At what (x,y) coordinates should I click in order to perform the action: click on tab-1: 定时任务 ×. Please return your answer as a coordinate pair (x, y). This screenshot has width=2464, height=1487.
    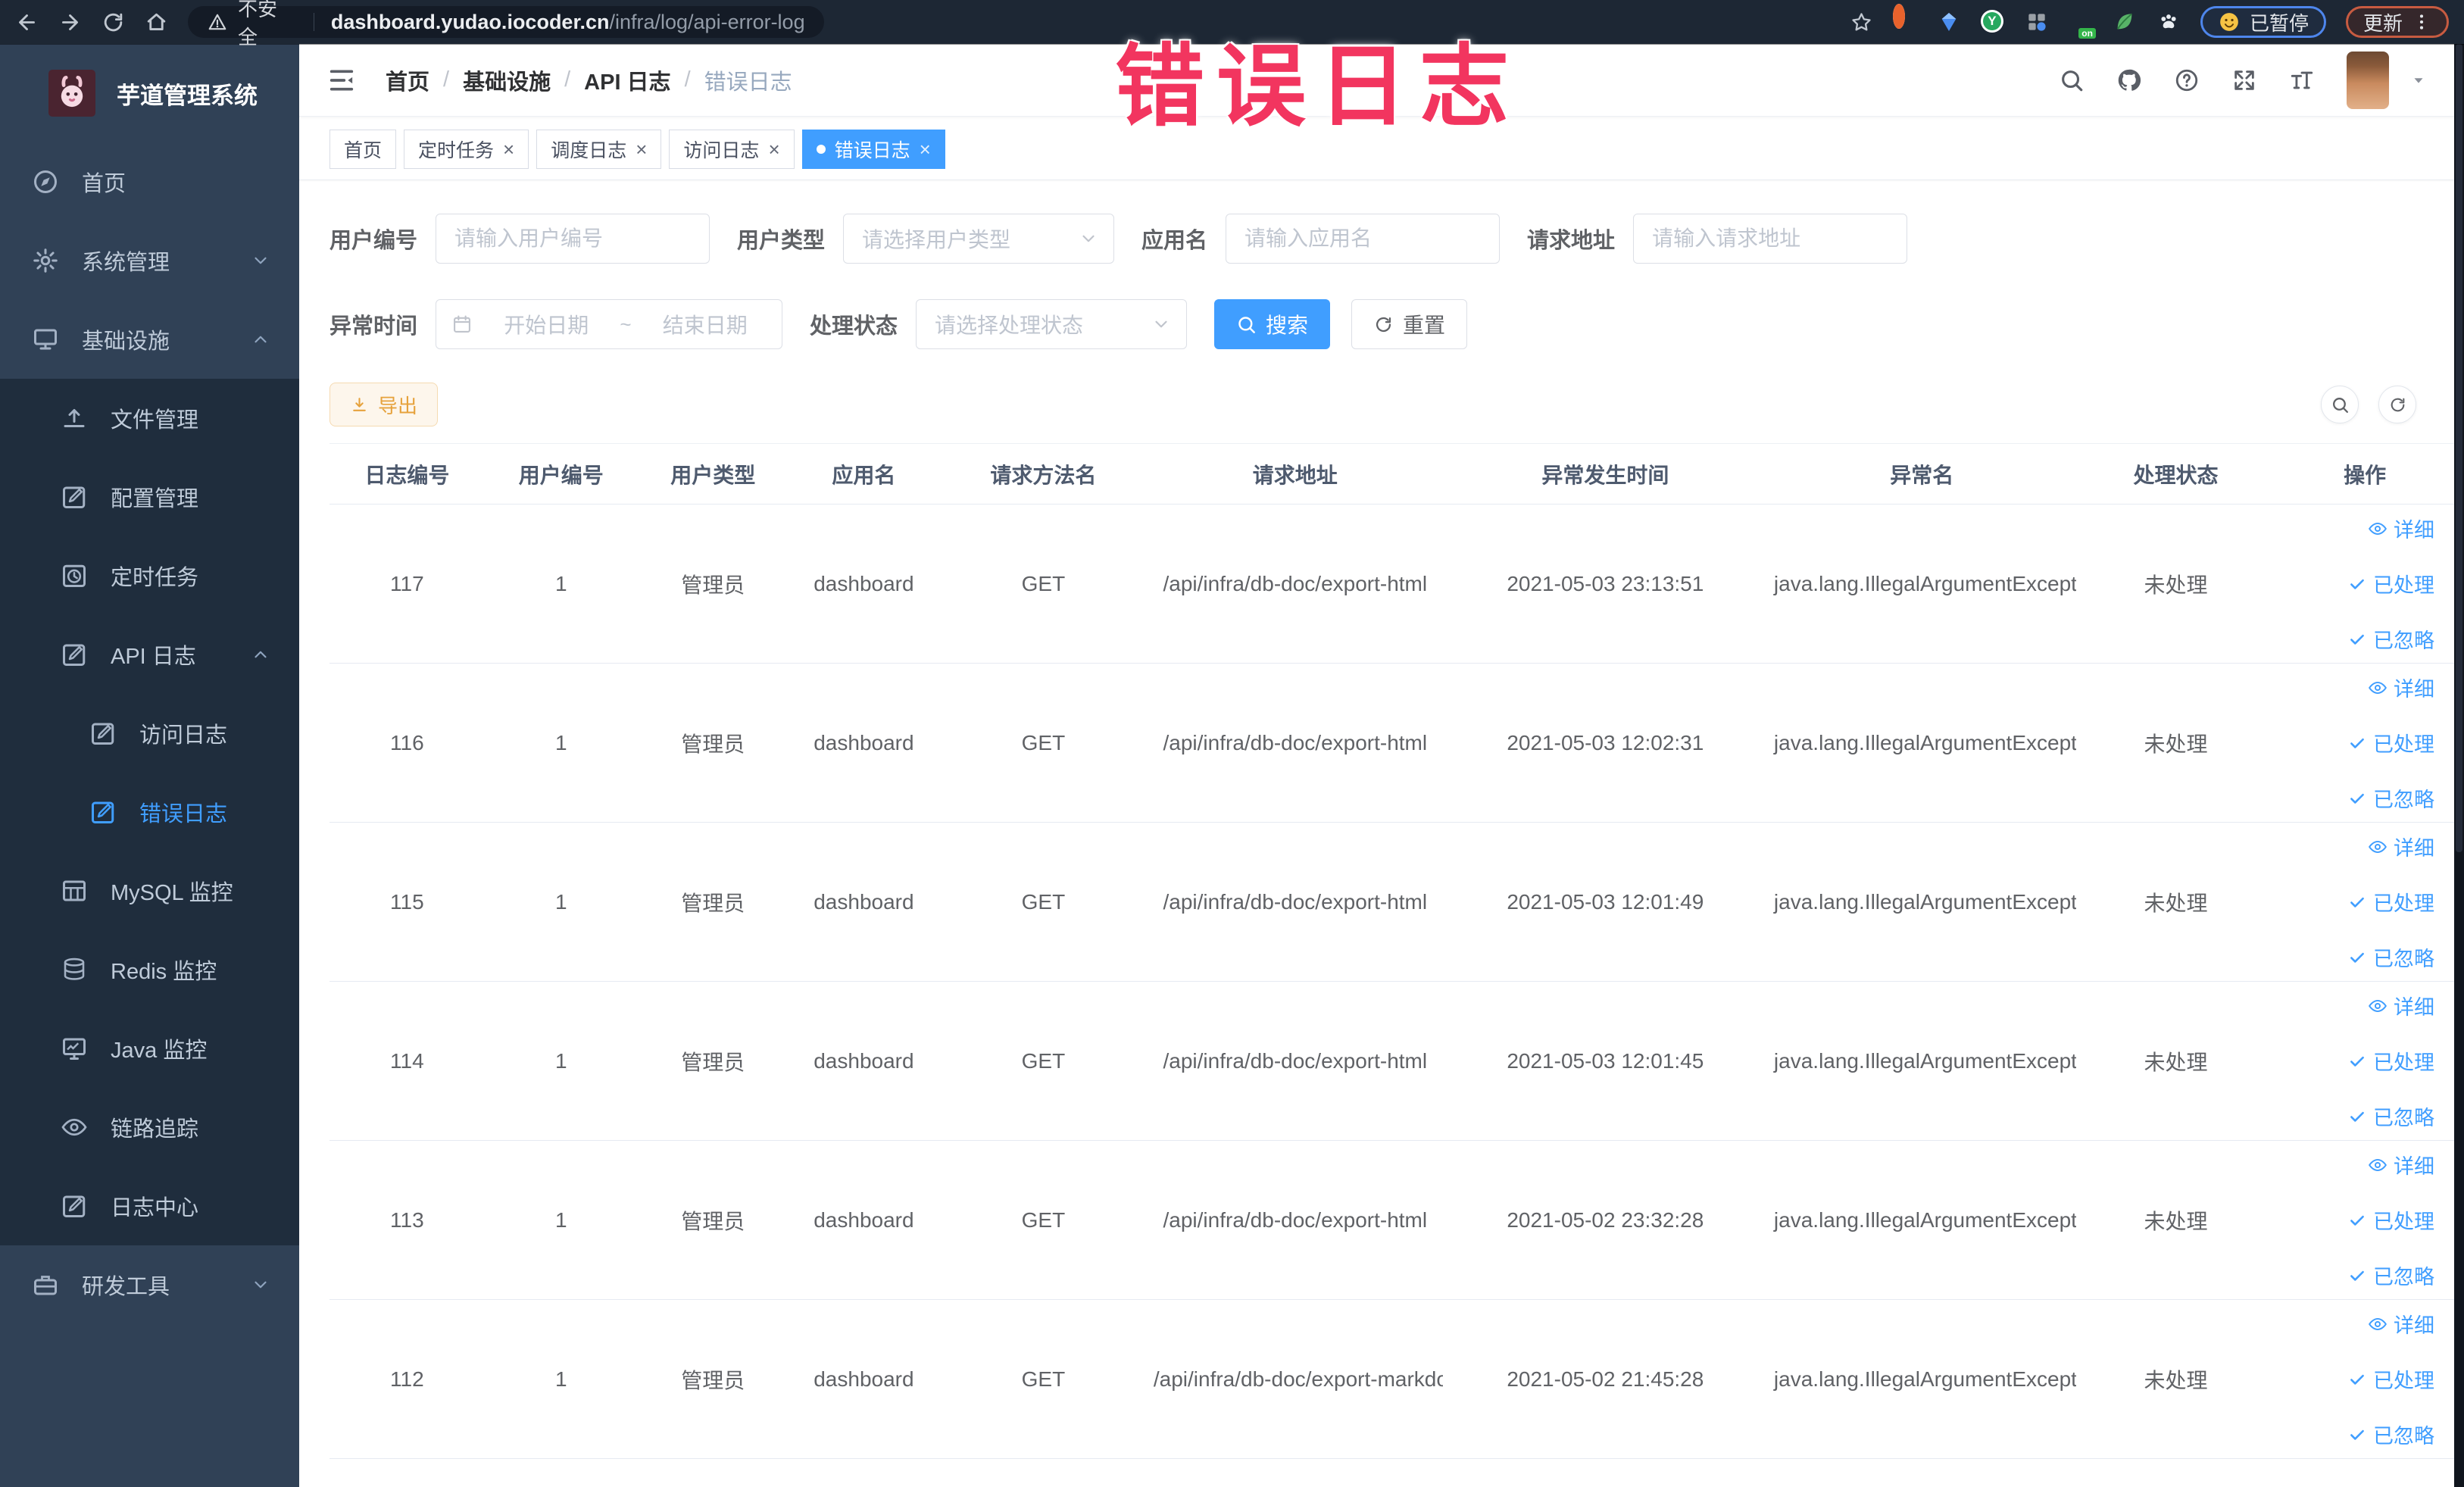
    Looking at the image, I should click on (466, 149).